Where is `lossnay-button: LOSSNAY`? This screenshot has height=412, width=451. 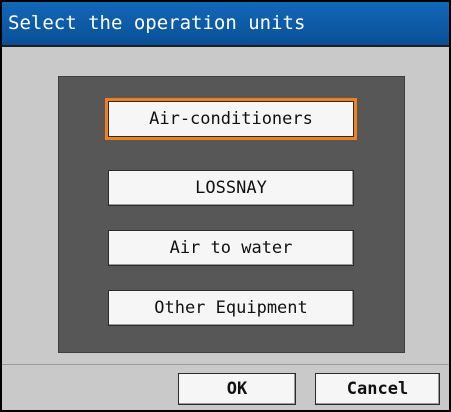
lossnay-button: LOSSNAY is located at coordinates (231, 188).